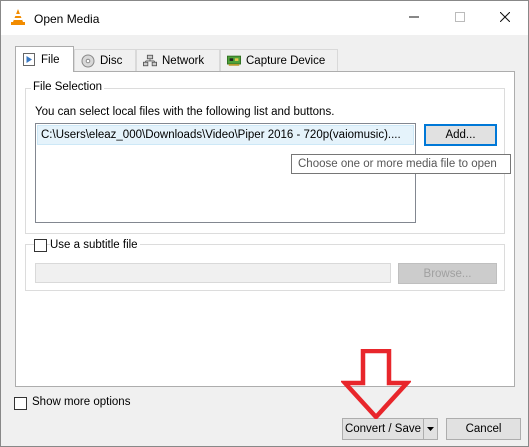 The image size is (529, 447). I want to click on cancel-button: Cancel, so click(483, 429).